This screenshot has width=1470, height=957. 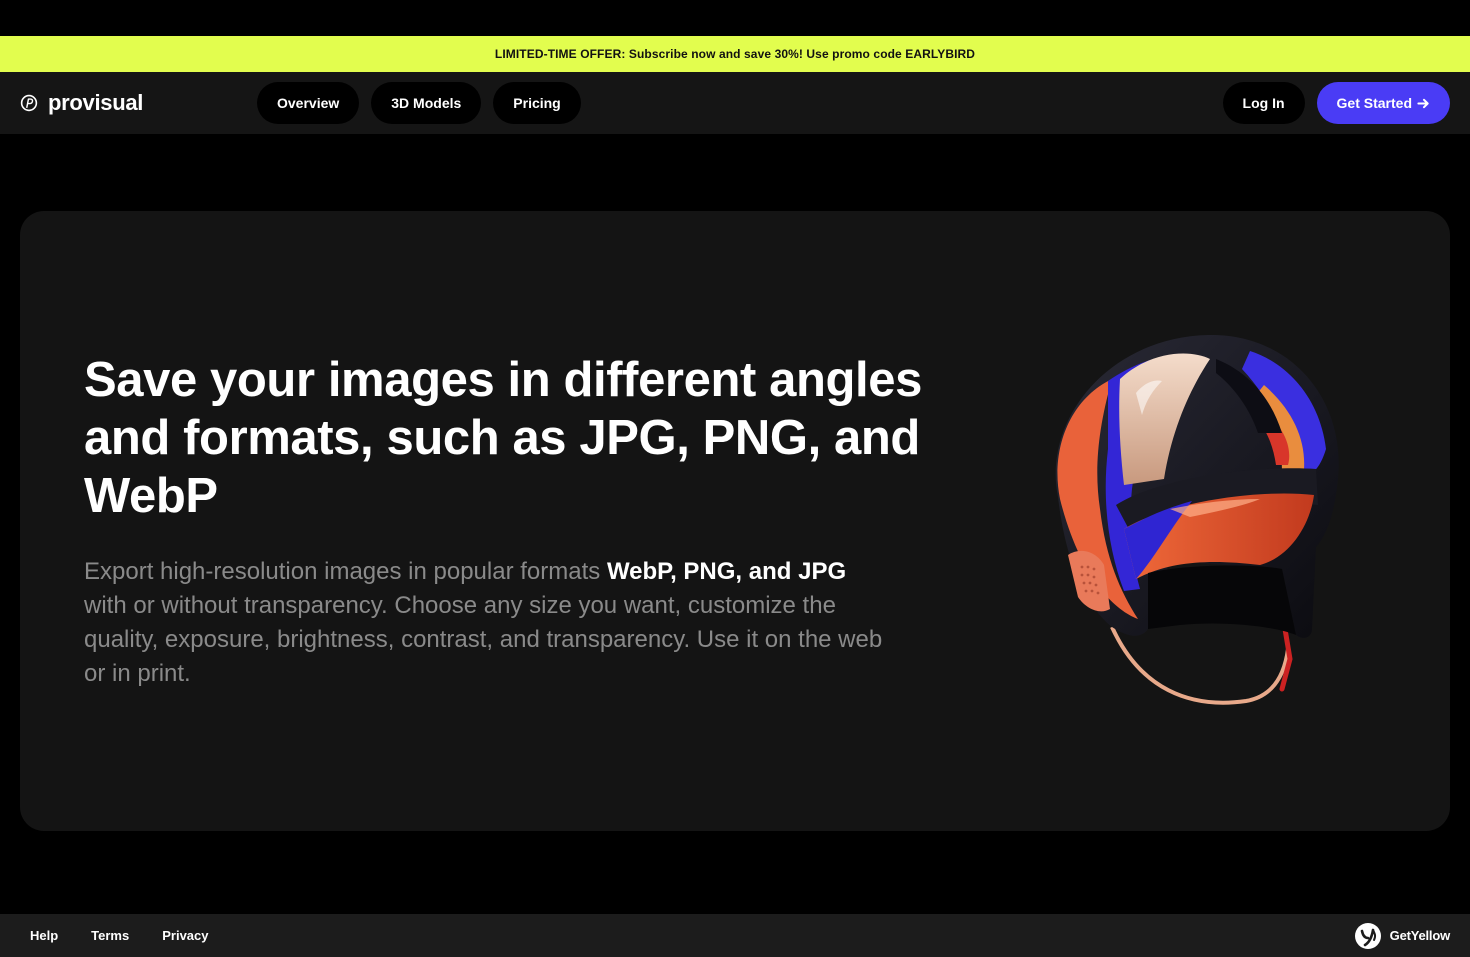 I want to click on footer-links: Help Terms Privacy, so click(x=119, y=935).